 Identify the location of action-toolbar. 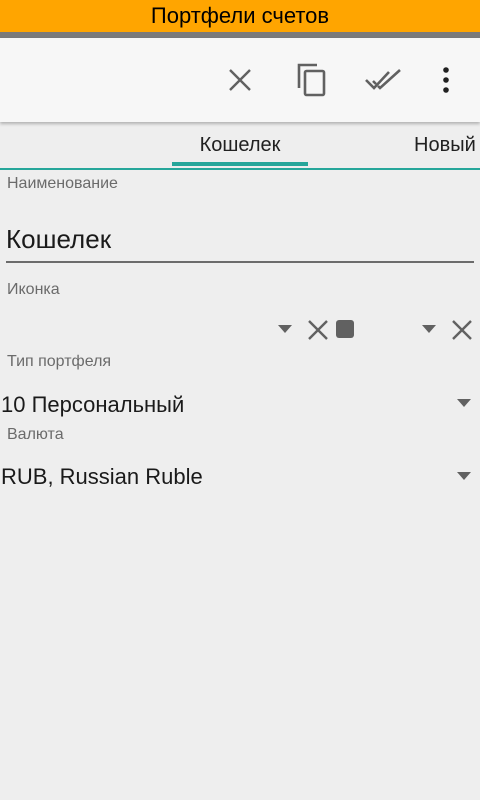
(240, 80).